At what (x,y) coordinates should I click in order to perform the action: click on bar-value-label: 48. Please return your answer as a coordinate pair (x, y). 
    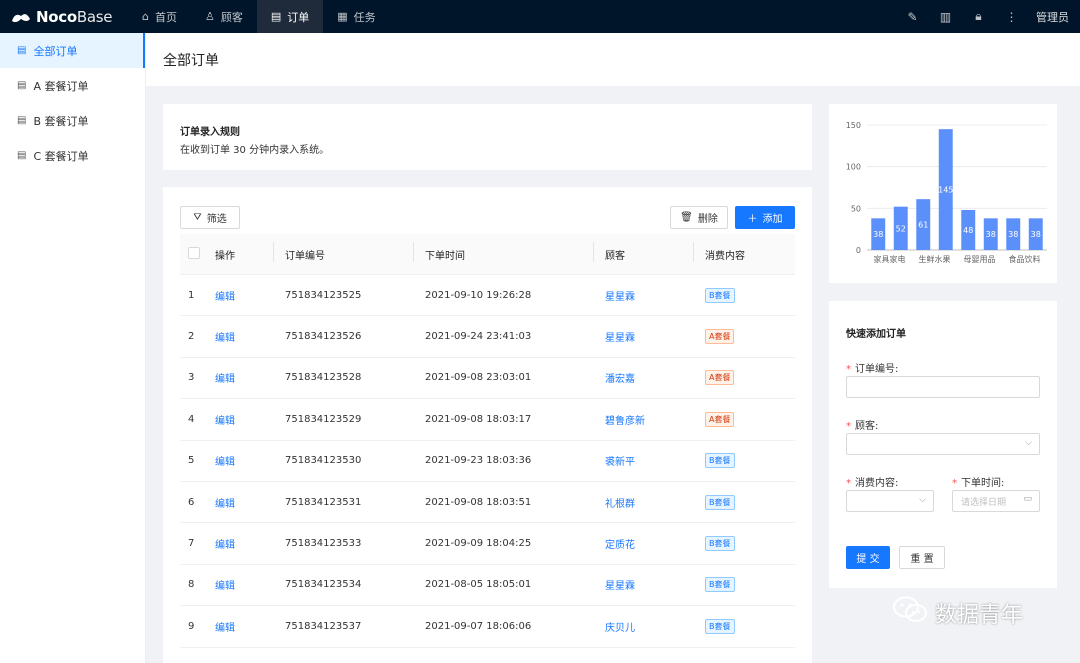
    Looking at the image, I should click on (968, 230).